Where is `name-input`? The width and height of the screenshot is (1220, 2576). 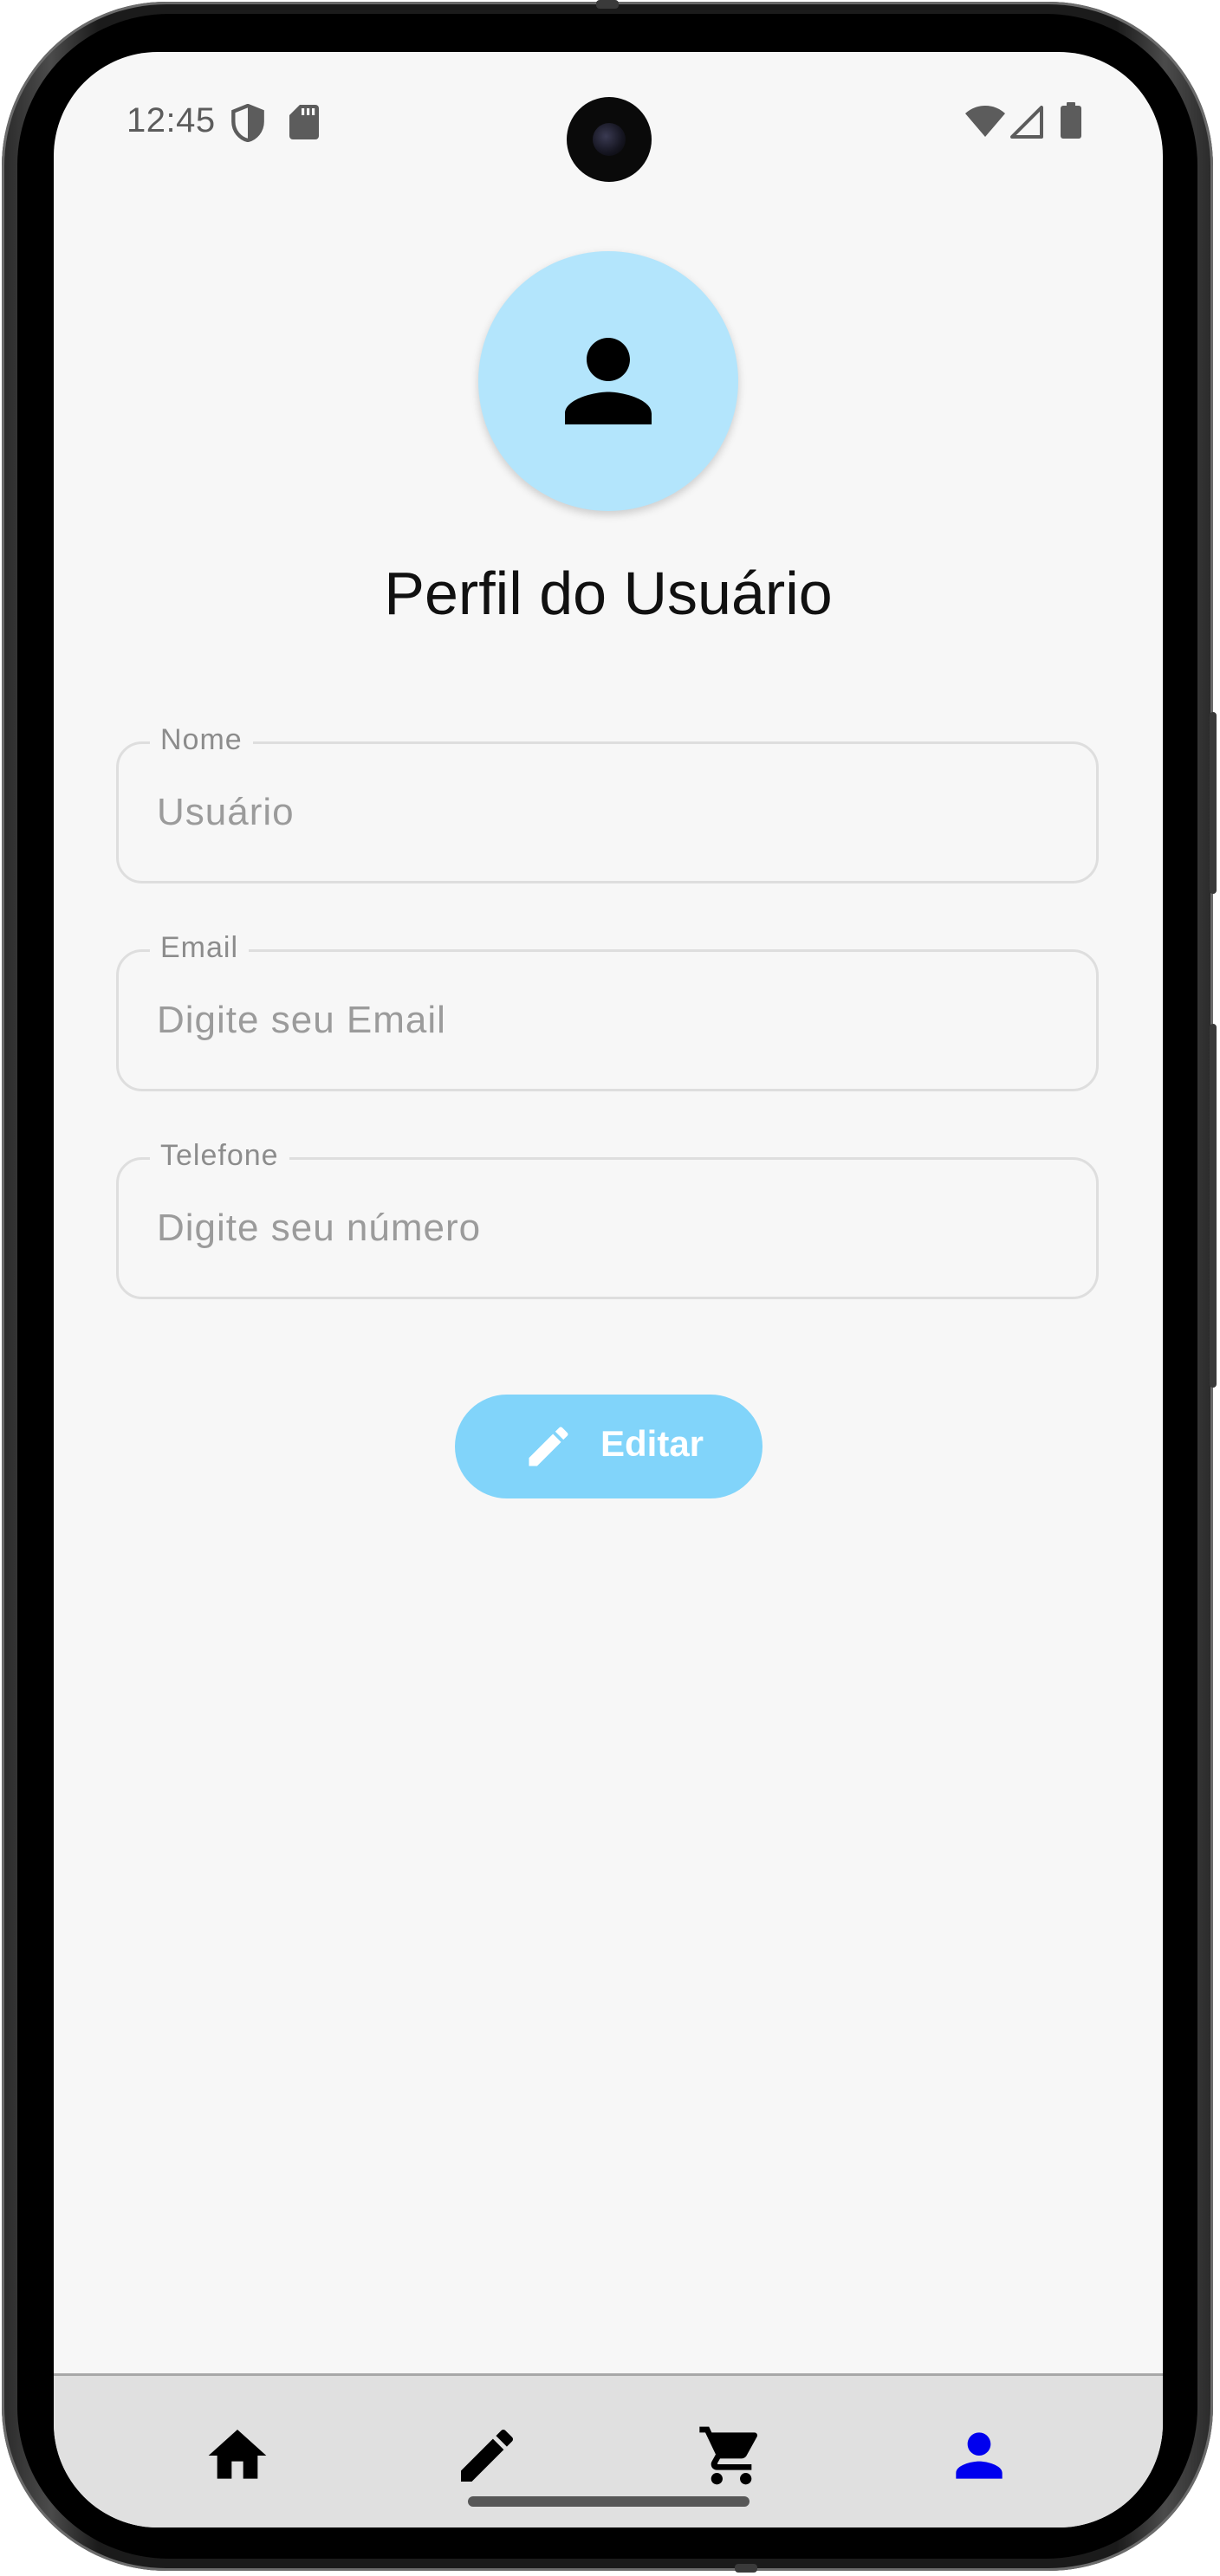
name-input is located at coordinates (607, 812).